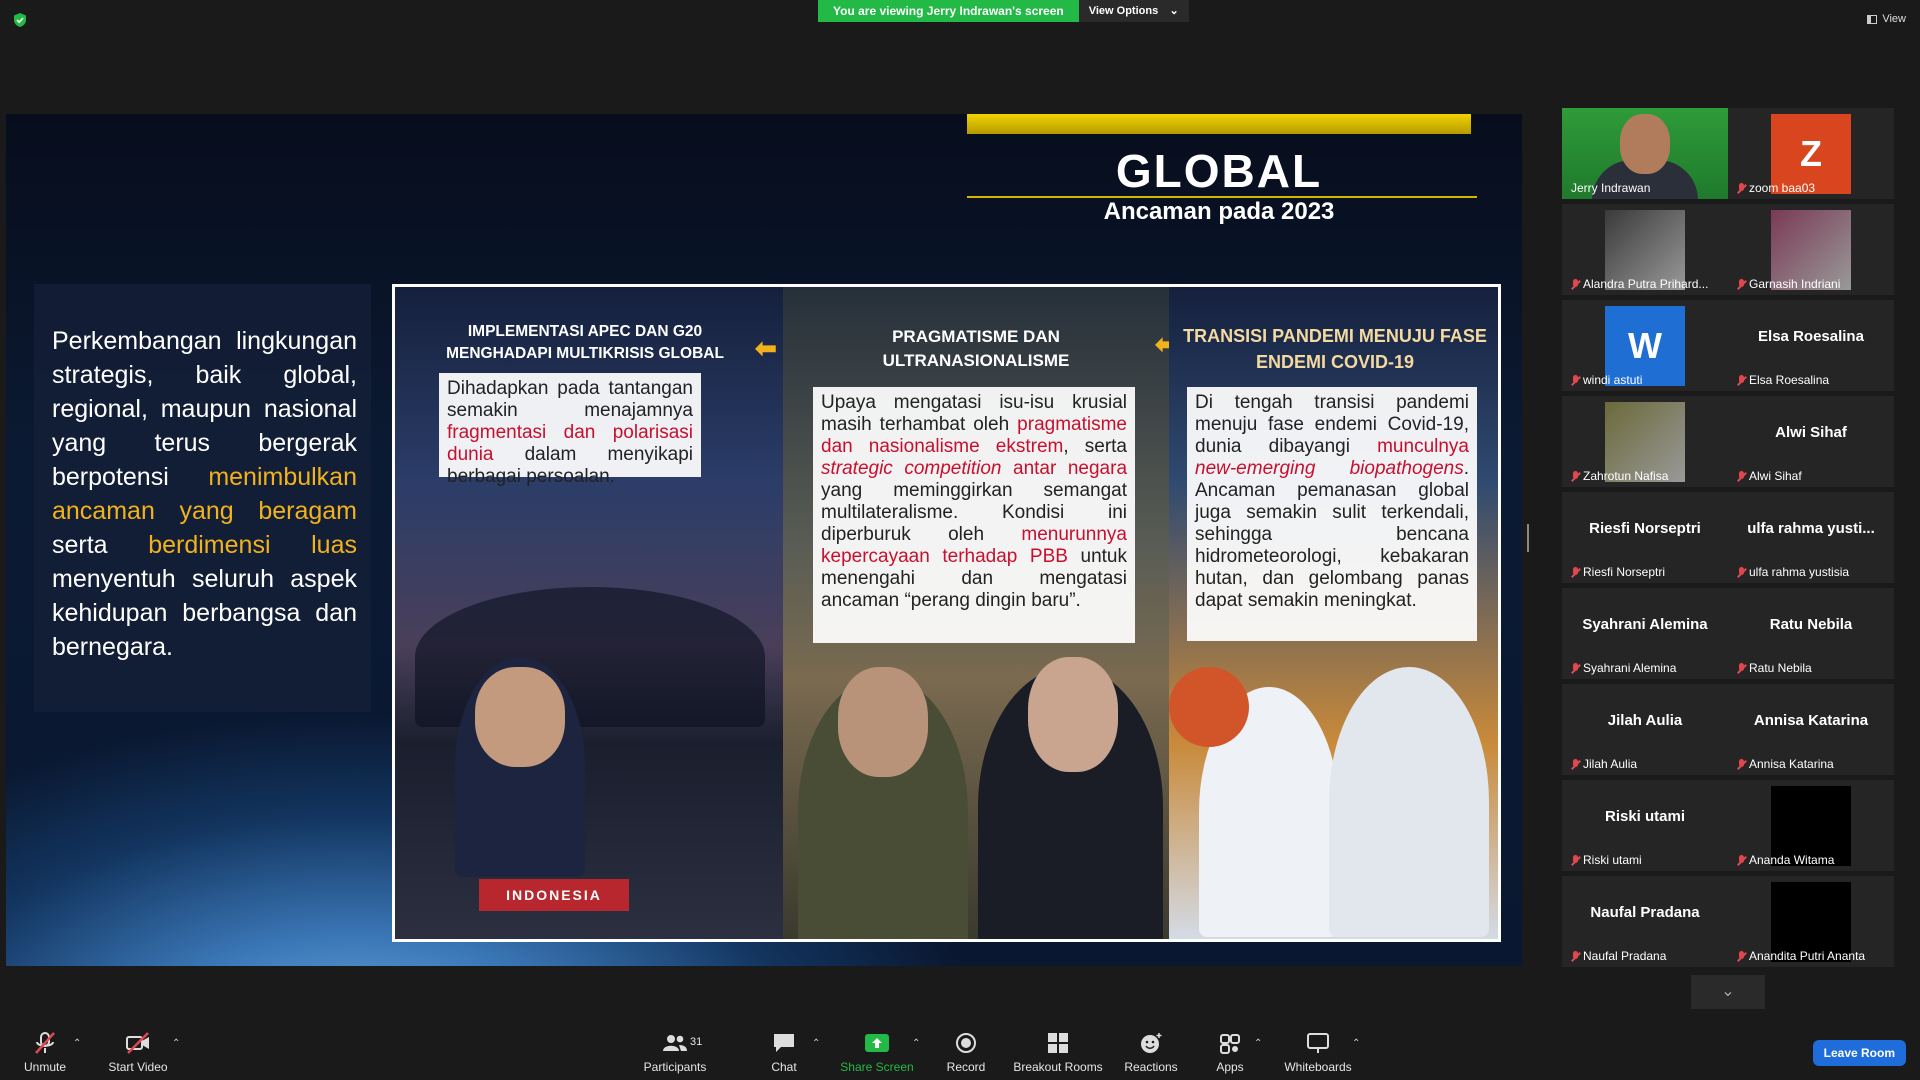 The height and width of the screenshot is (1080, 1920). What do you see at coordinates (100, 545) in the screenshot?
I see `intro-text-part: serta` at bounding box center [100, 545].